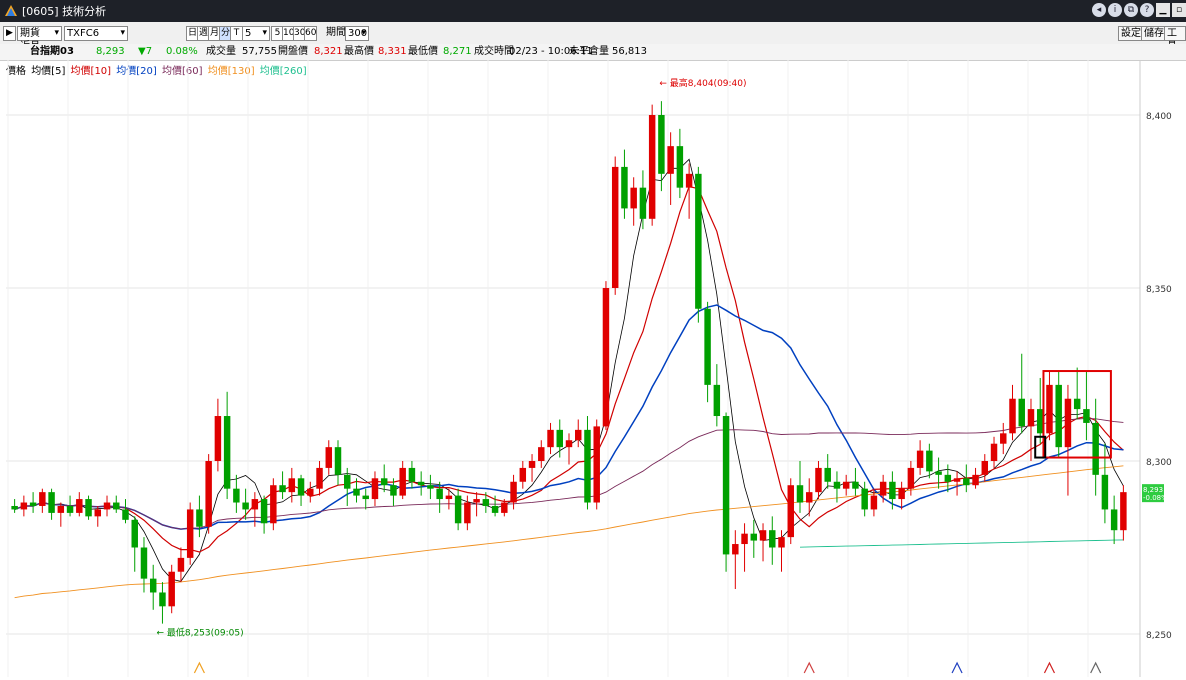  Describe the element at coordinates (110, 51) in the screenshot. I see `quote-price: 8,293` at that location.